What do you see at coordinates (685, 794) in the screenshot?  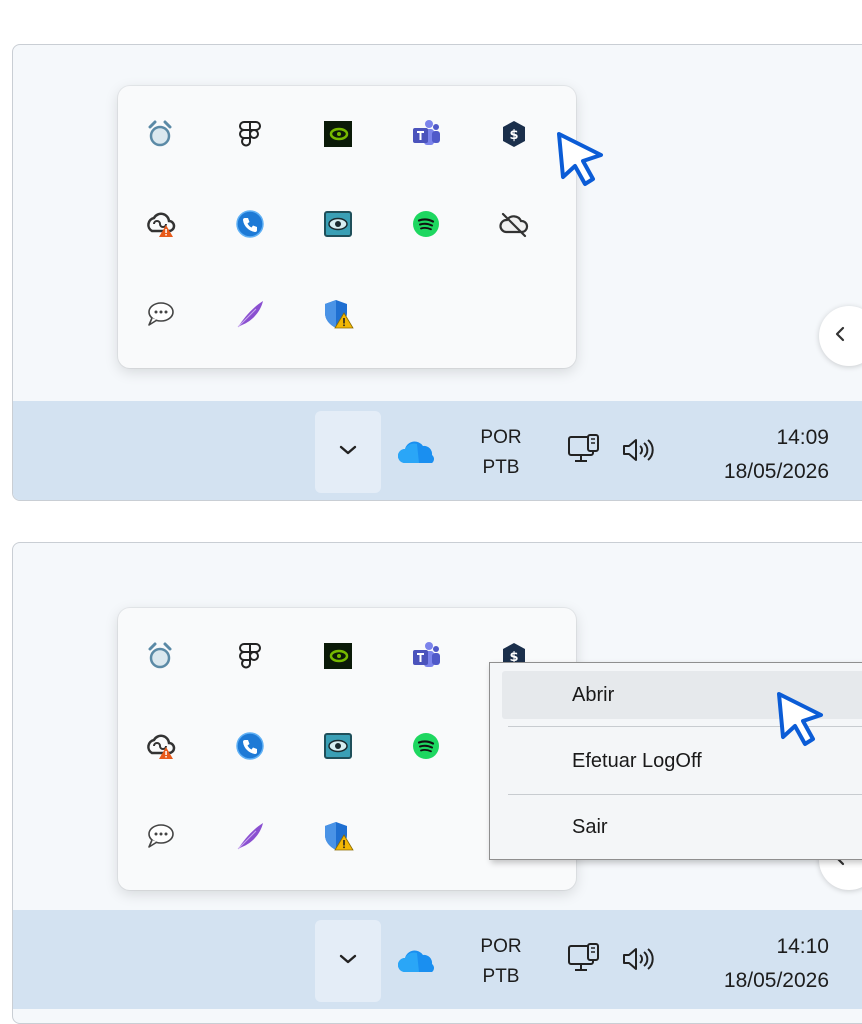 I see `menu-divider` at bounding box center [685, 794].